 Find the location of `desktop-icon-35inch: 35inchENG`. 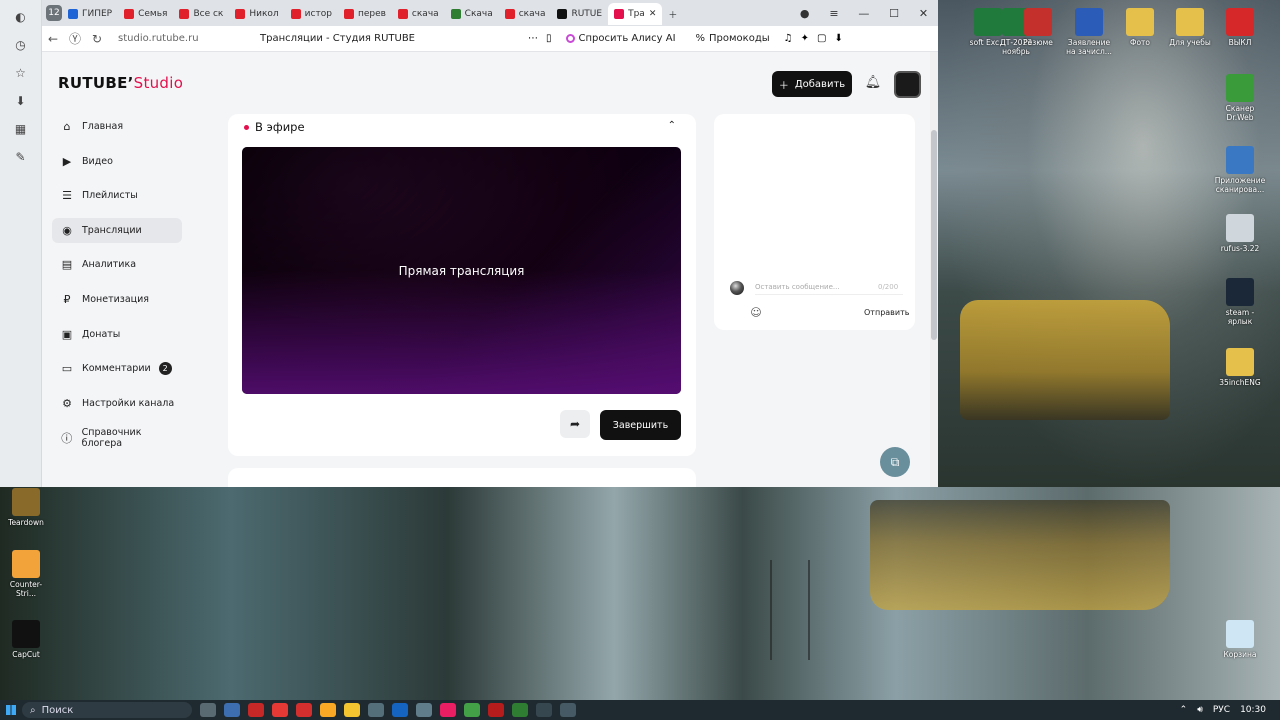

desktop-icon-35inch: 35inchENG is located at coordinates (1240, 368).